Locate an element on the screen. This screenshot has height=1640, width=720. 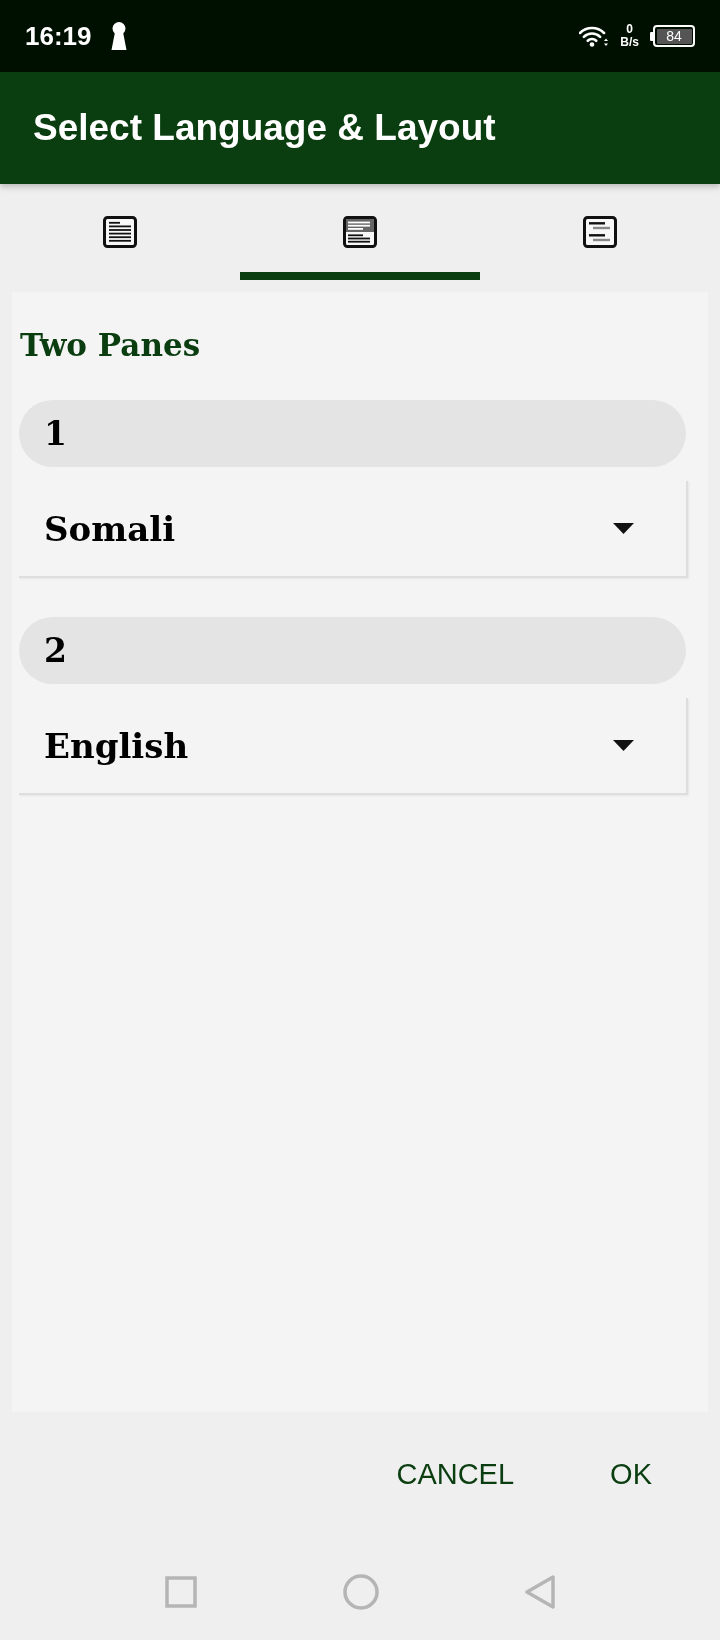
document-icon is located at coordinates (120, 232).